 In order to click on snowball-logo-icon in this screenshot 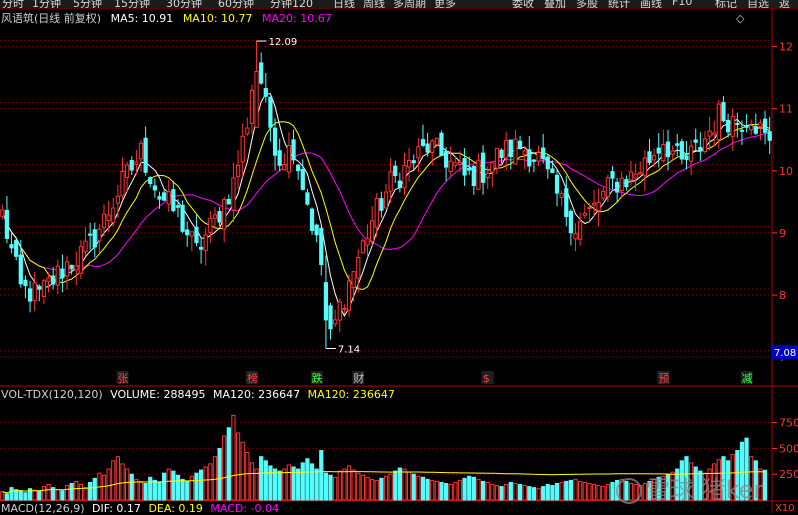, I will do `click(629, 491)`.